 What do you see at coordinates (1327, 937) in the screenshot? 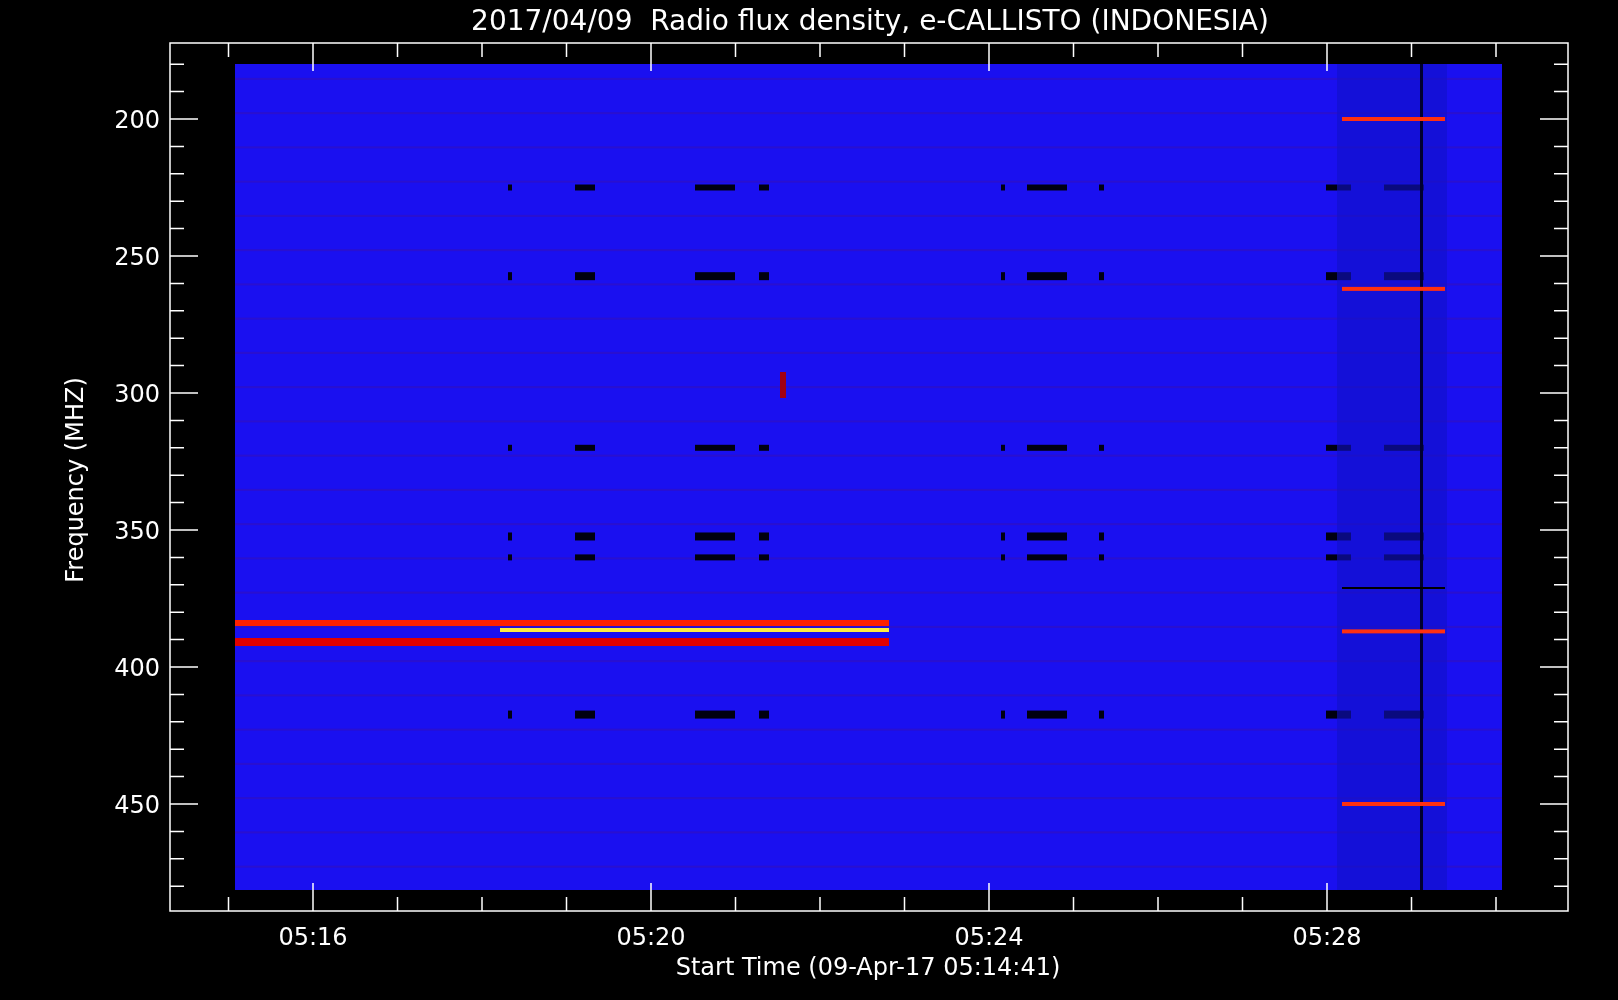
I see `x-tick-label: 05:28` at bounding box center [1327, 937].